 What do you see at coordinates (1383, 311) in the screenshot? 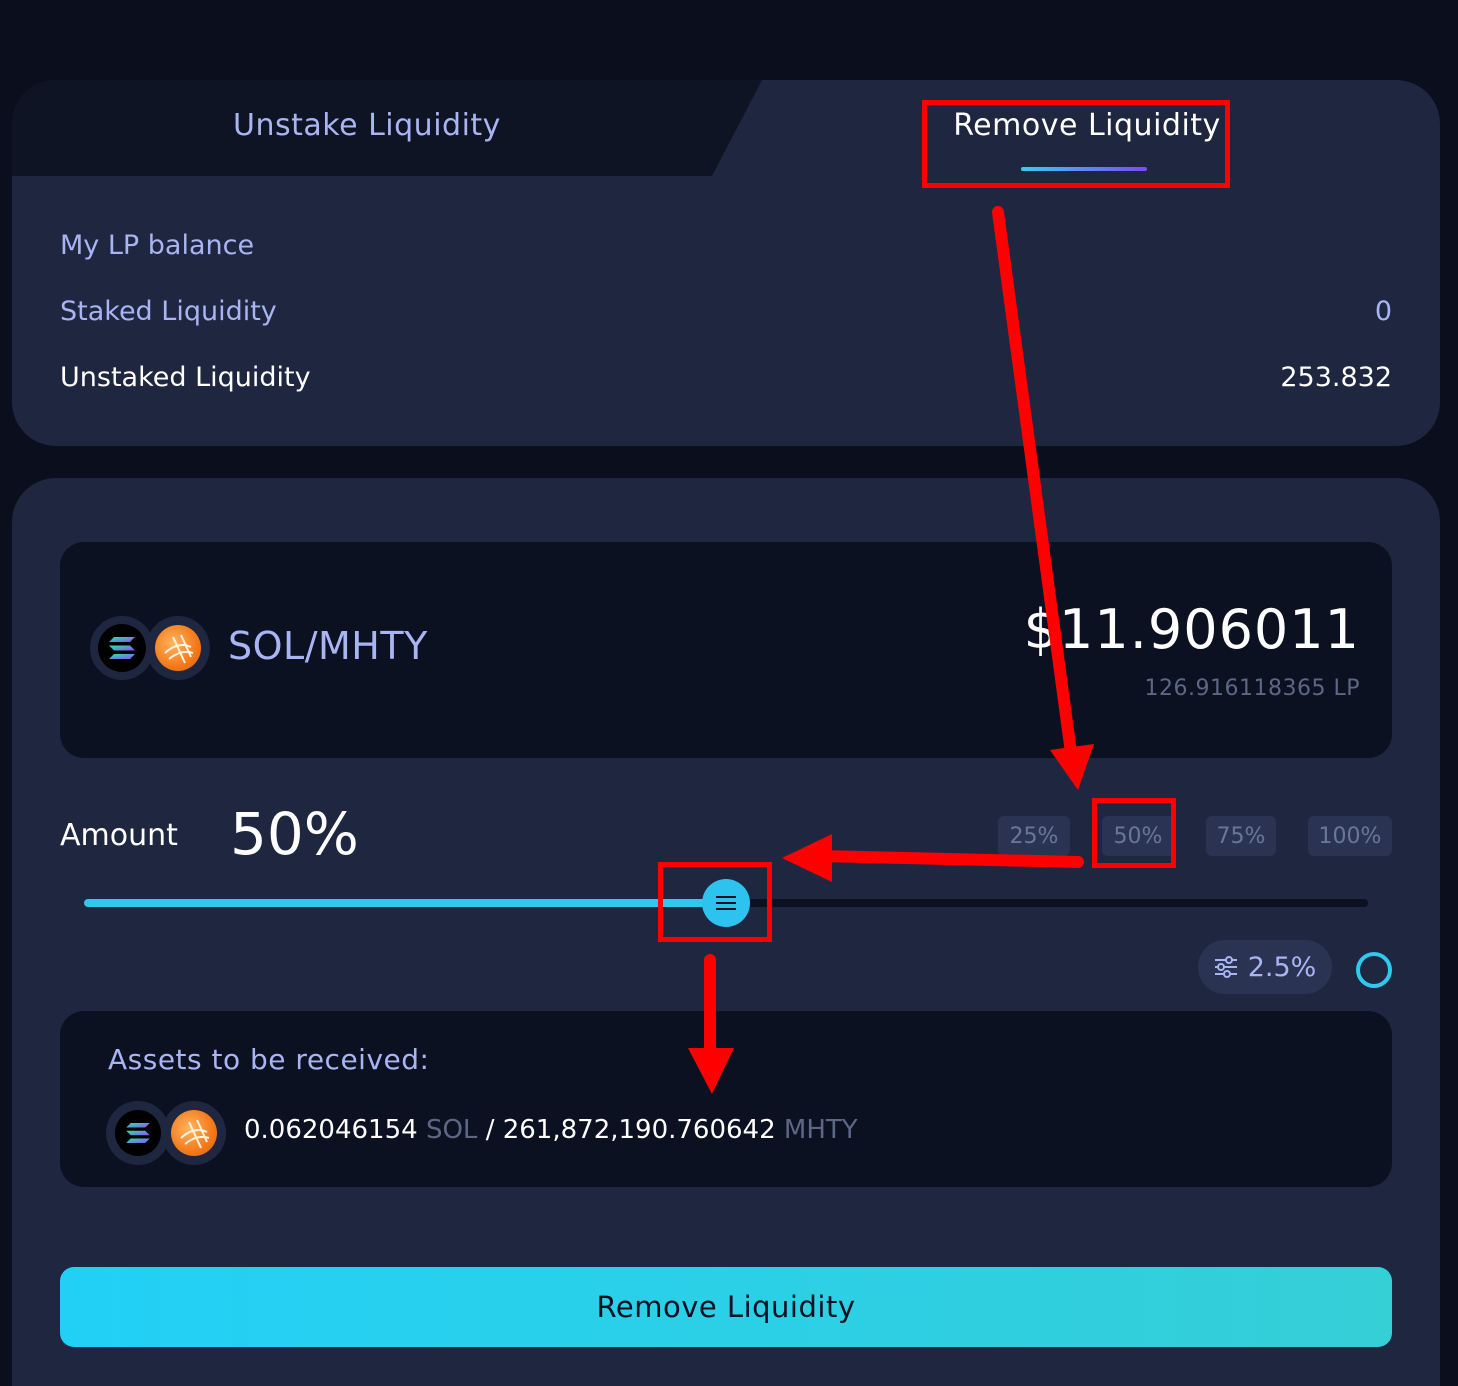
I see `staked-liquidity-value: 0` at bounding box center [1383, 311].